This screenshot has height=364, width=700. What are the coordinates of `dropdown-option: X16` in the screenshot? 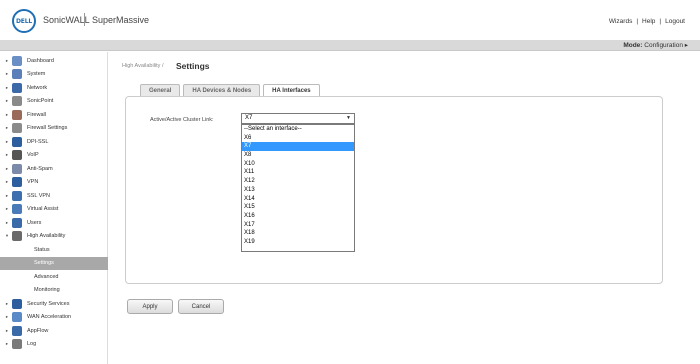 It's located at (298, 216).